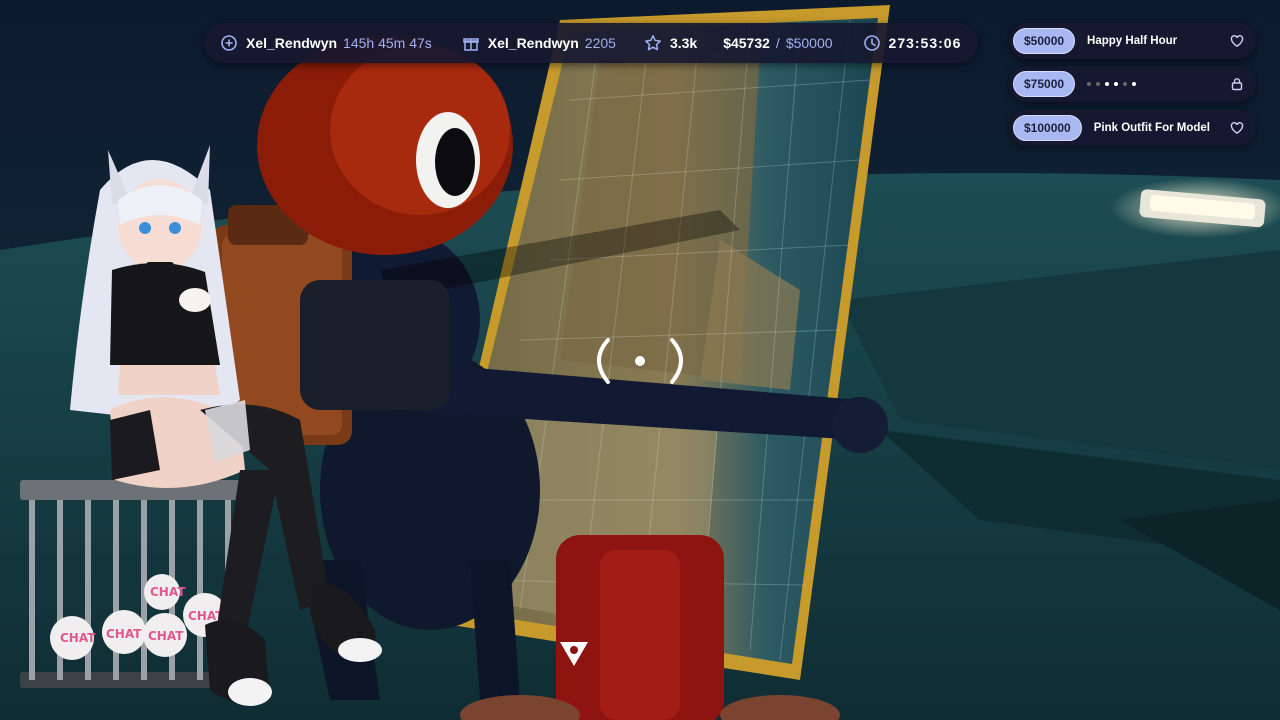 The width and height of the screenshot is (1280, 720). What do you see at coordinates (746, 43) in the screenshot?
I see `donation-current: $45732` at bounding box center [746, 43].